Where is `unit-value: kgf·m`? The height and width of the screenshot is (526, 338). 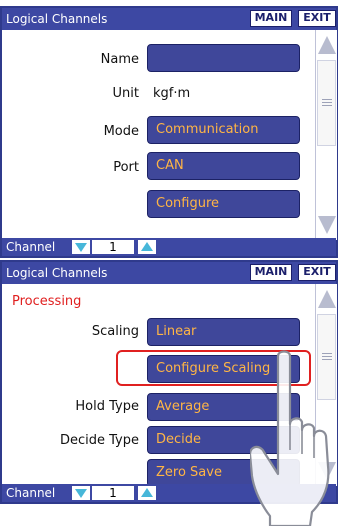 unit-value: kgf·m is located at coordinates (172, 93).